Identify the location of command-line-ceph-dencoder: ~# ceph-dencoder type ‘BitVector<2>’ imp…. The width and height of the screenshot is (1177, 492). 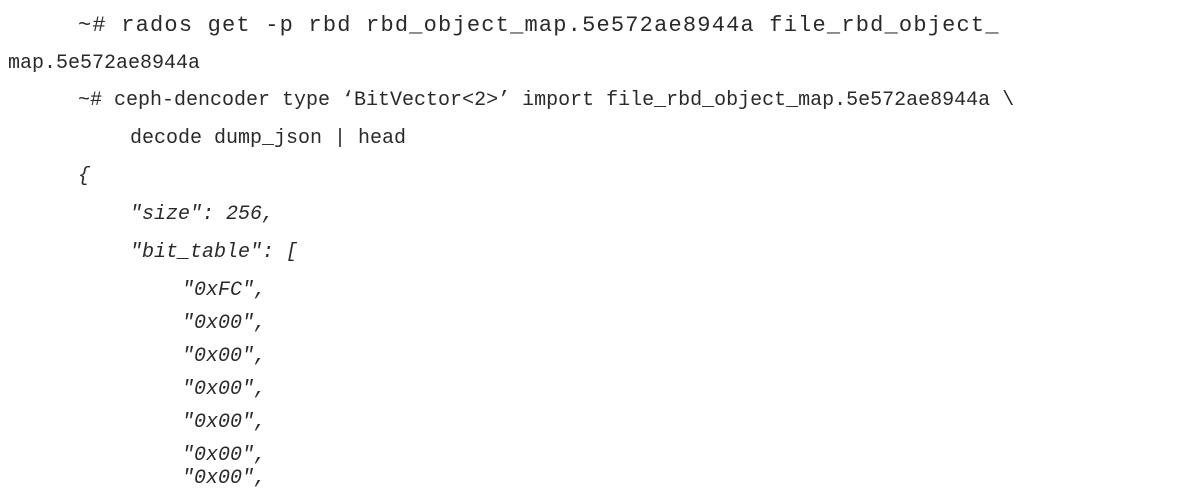
(546, 100).